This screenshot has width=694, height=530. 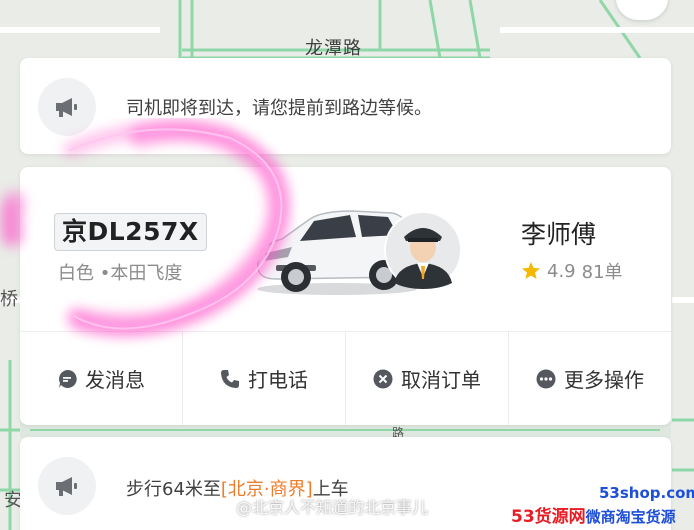 I want to click on notice-text: 司机即将到达，请您提前到路边等候。, so click(x=279, y=108).